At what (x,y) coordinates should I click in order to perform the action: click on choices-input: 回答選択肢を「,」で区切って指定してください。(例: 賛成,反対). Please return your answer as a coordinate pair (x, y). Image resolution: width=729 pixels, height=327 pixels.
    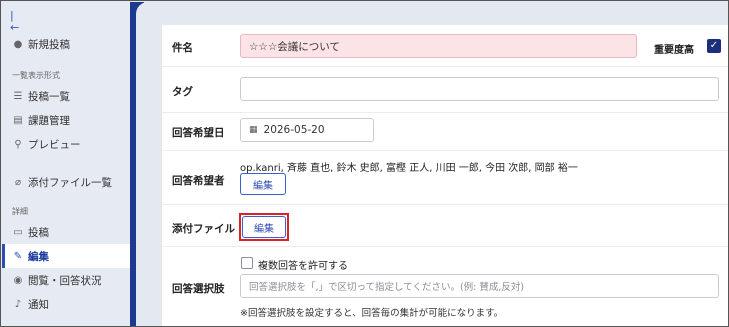
    Looking at the image, I should click on (479, 286).